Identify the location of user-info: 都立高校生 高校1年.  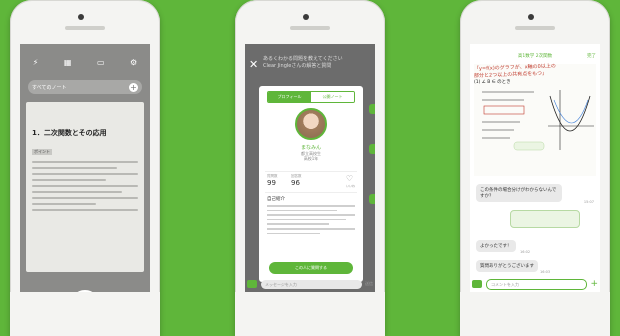
(311, 156).